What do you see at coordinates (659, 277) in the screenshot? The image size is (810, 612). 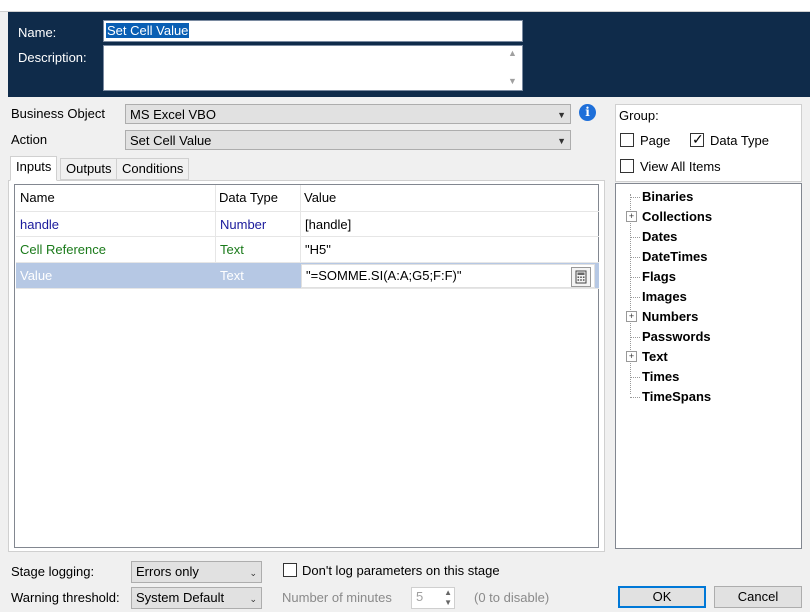 I see `tree-item-flags: Flags` at bounding box center [659, 277].